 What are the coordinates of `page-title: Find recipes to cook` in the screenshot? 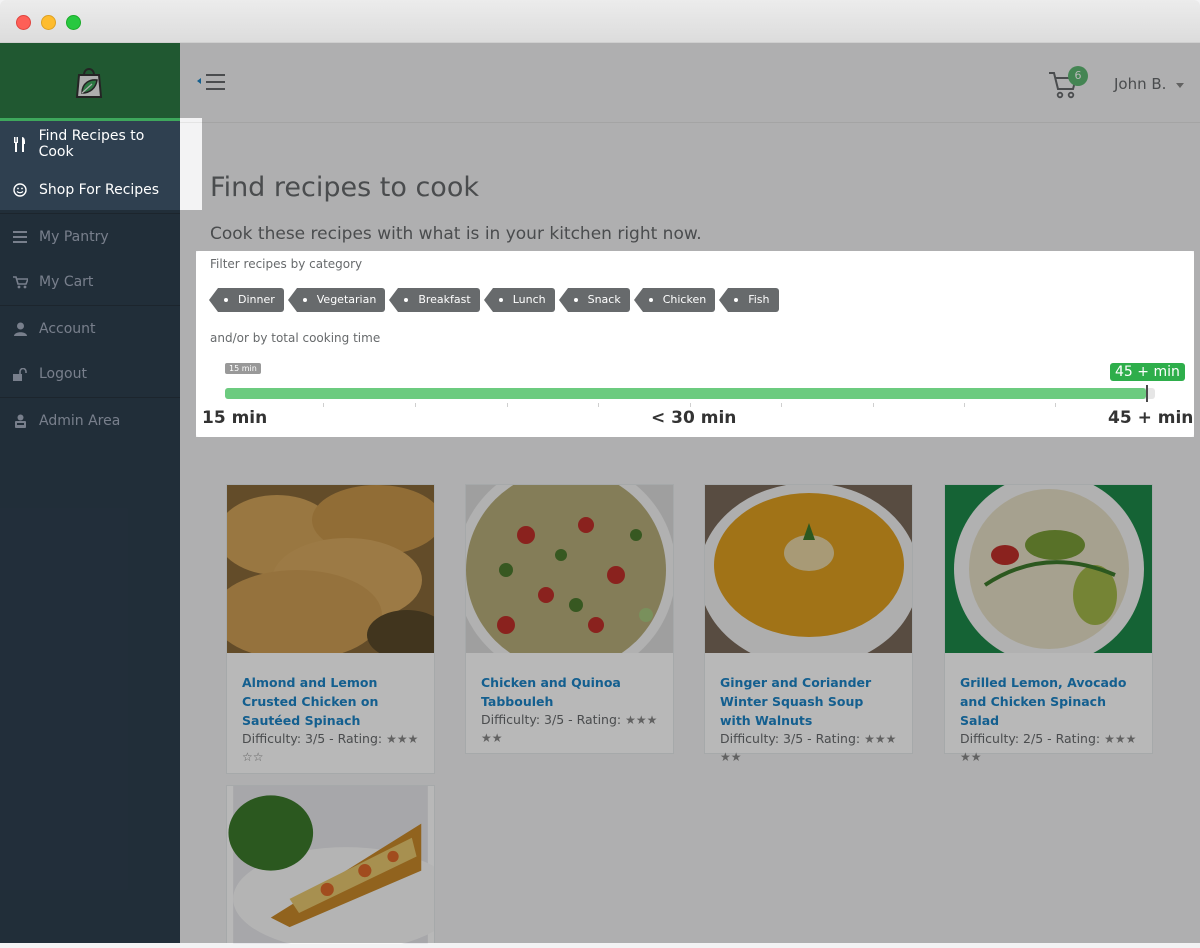 It's located at (344, 187).